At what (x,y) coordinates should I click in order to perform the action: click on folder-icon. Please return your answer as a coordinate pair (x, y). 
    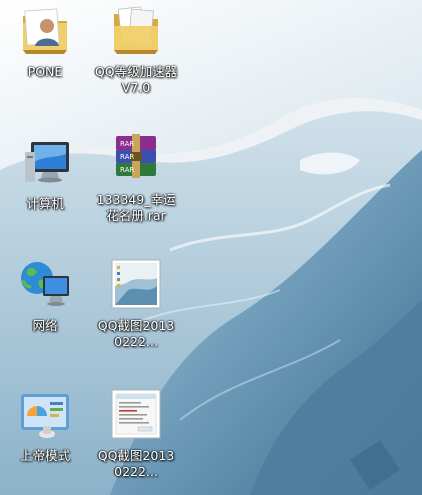
    Looking at the image, I should click on (136, 30).